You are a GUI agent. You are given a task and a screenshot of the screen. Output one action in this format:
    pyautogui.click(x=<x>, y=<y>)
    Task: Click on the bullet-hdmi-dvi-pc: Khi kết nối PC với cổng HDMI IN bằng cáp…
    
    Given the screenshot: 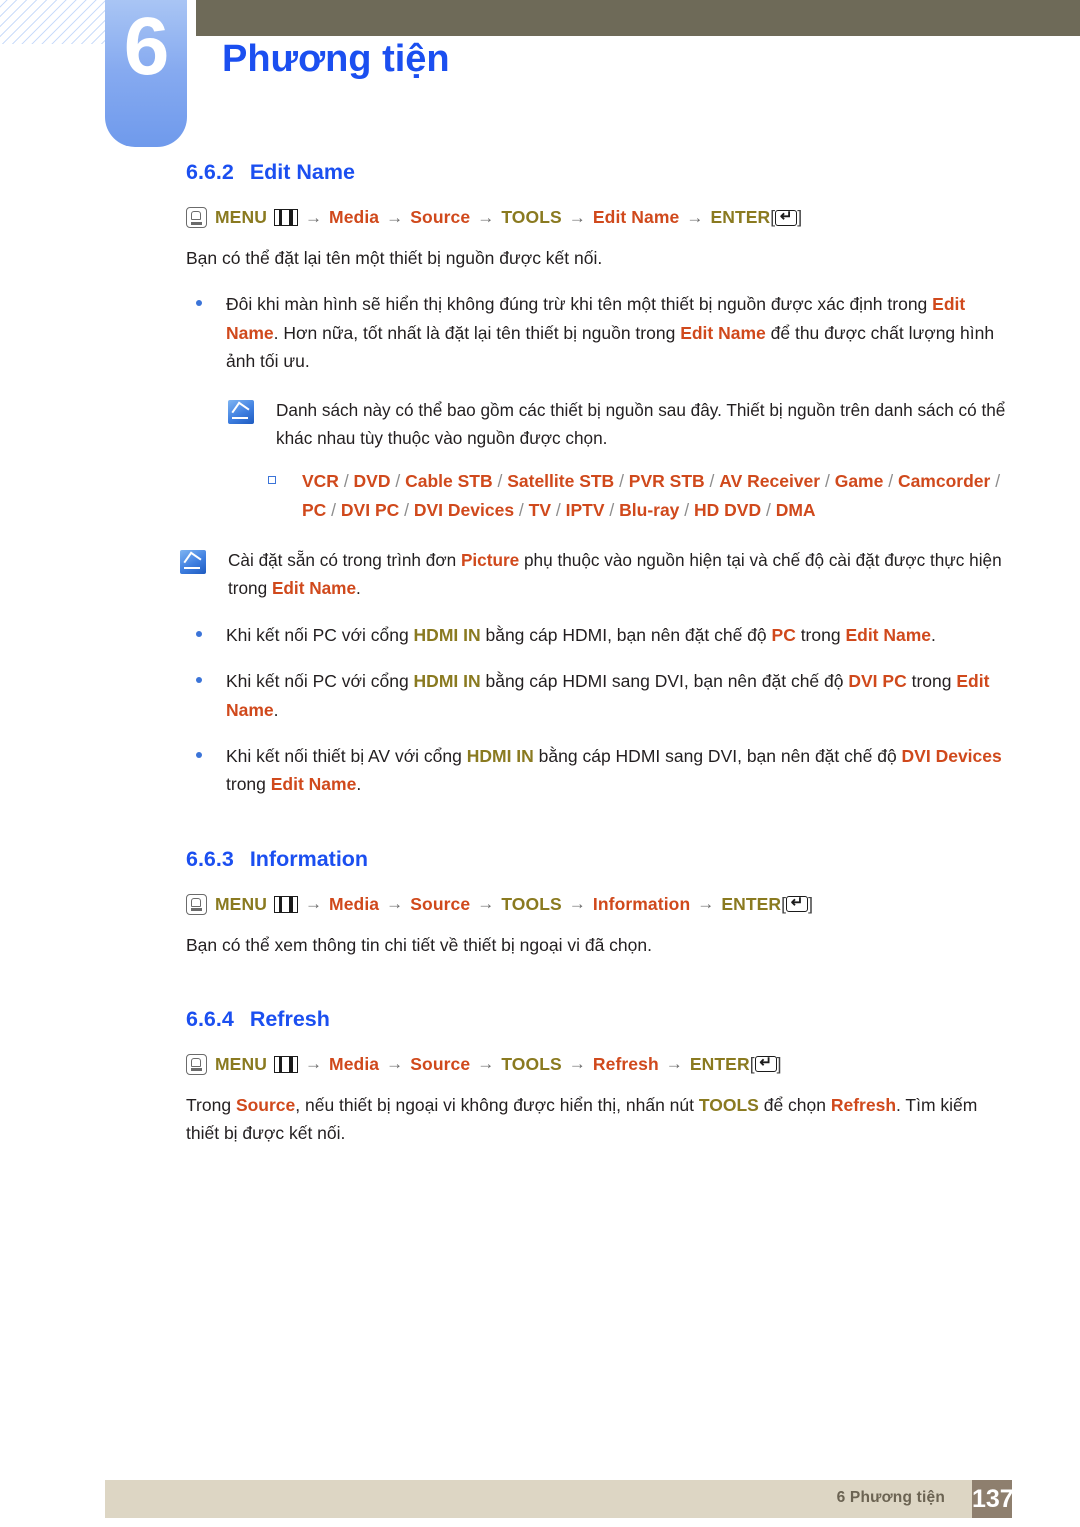 What is the action you would take?
    pyautogui.click(x=602, y=695)
    